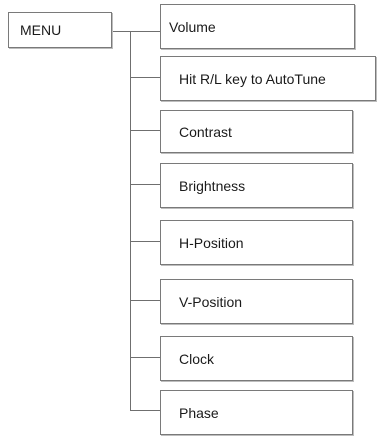 The width and height of the screenshot is (382, 441). I want to click on menu-root-box: MENU, so click(60, 30).